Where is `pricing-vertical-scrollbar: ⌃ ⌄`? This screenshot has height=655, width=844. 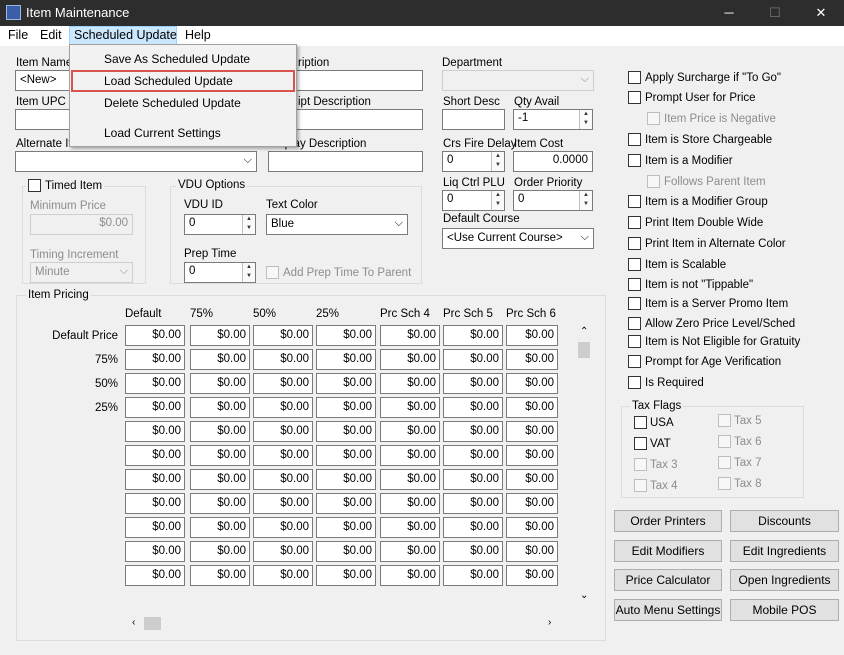
pricing-vertical-scrollbar: ⌃ ⌄ is located at coordinates (584, 466).